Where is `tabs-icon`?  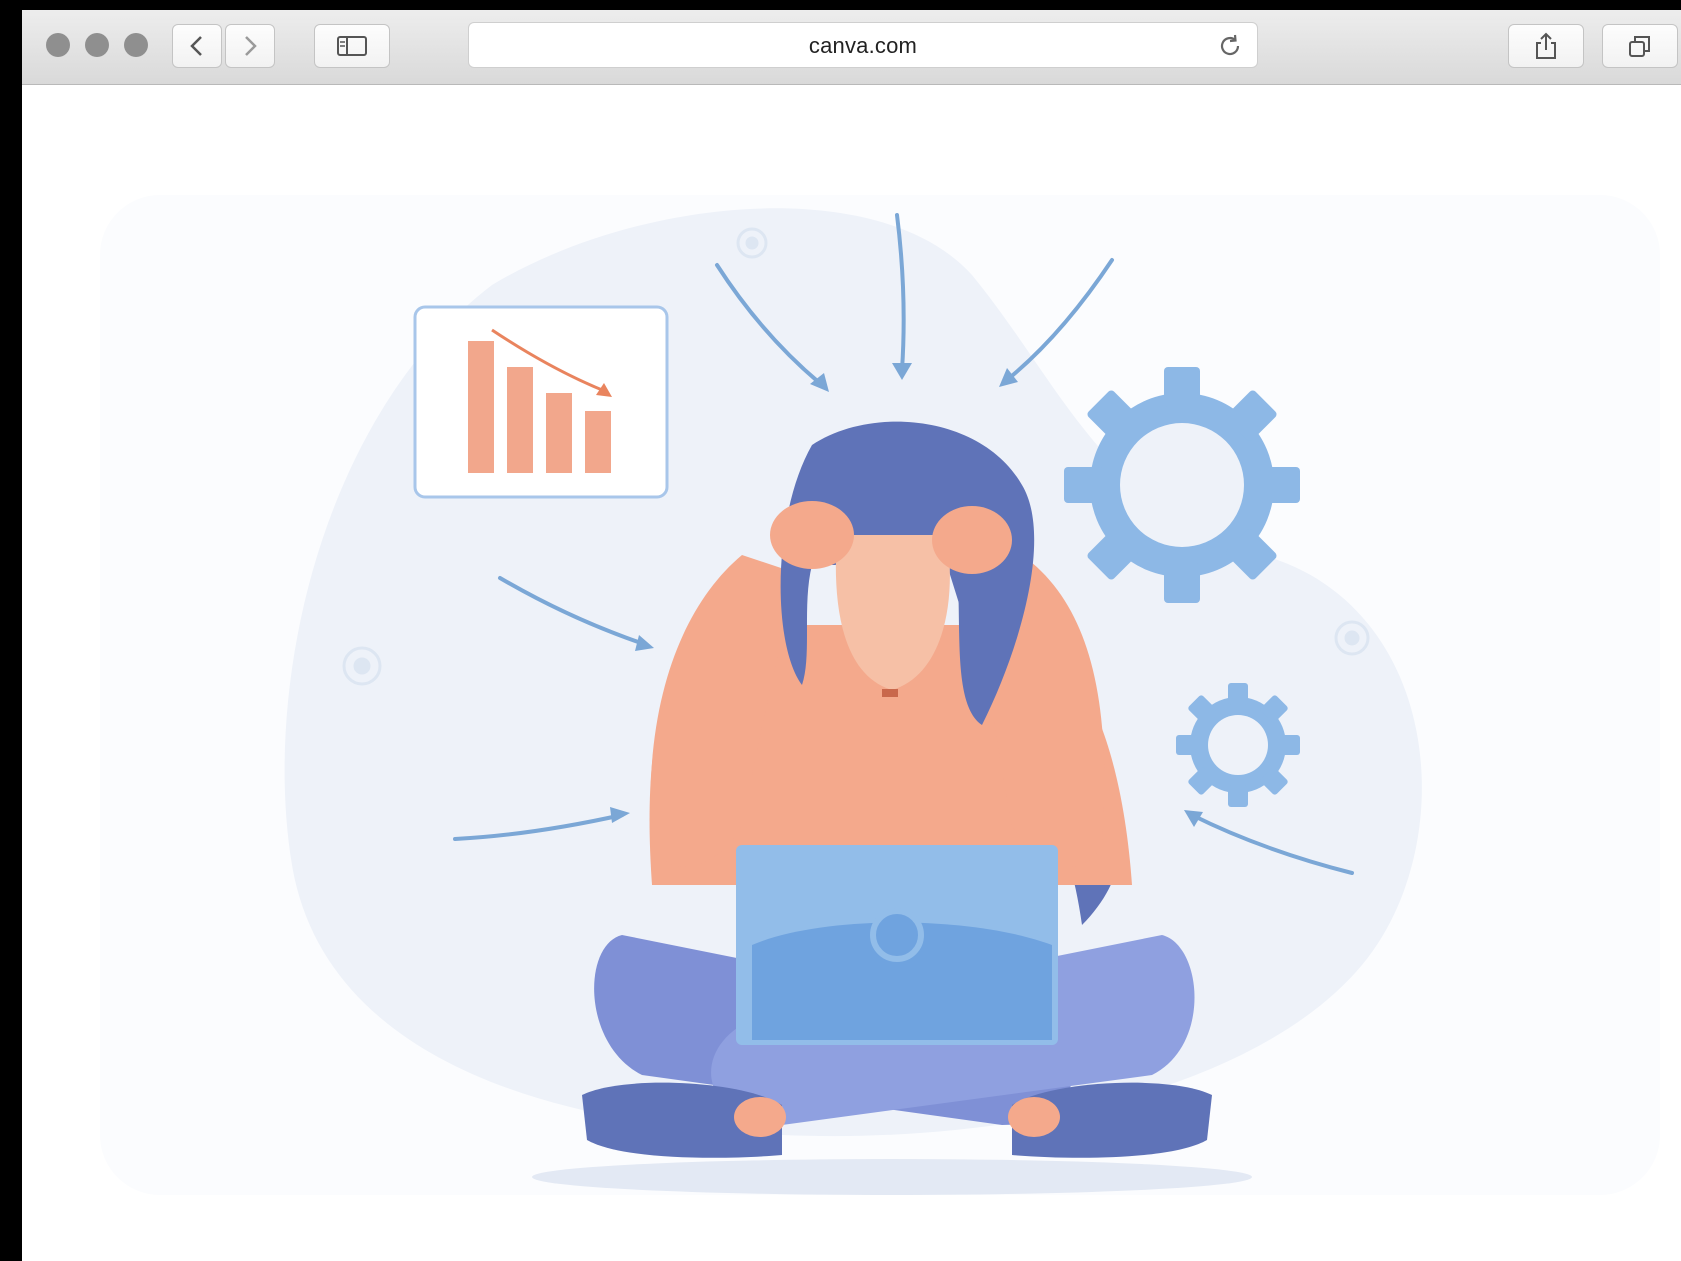
tabs-icon is located at coordinates (1639, 46).